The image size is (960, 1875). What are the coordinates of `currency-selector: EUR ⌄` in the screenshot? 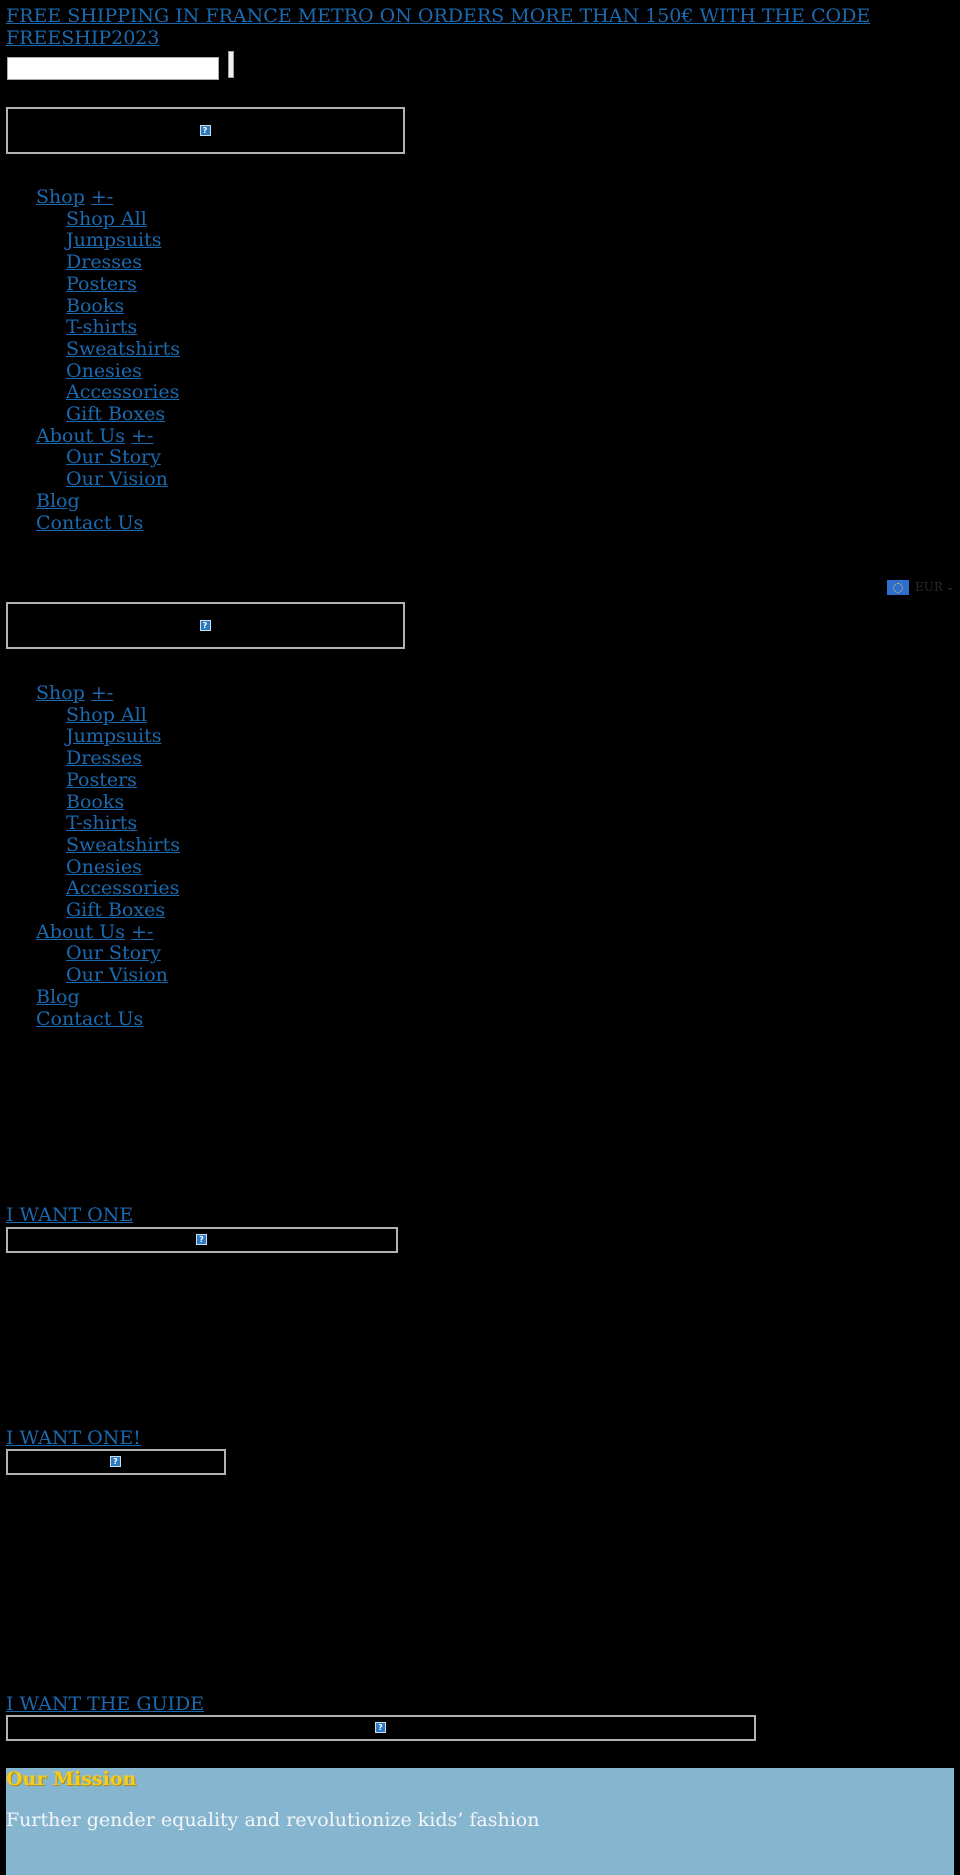 It's located at (920, 588).